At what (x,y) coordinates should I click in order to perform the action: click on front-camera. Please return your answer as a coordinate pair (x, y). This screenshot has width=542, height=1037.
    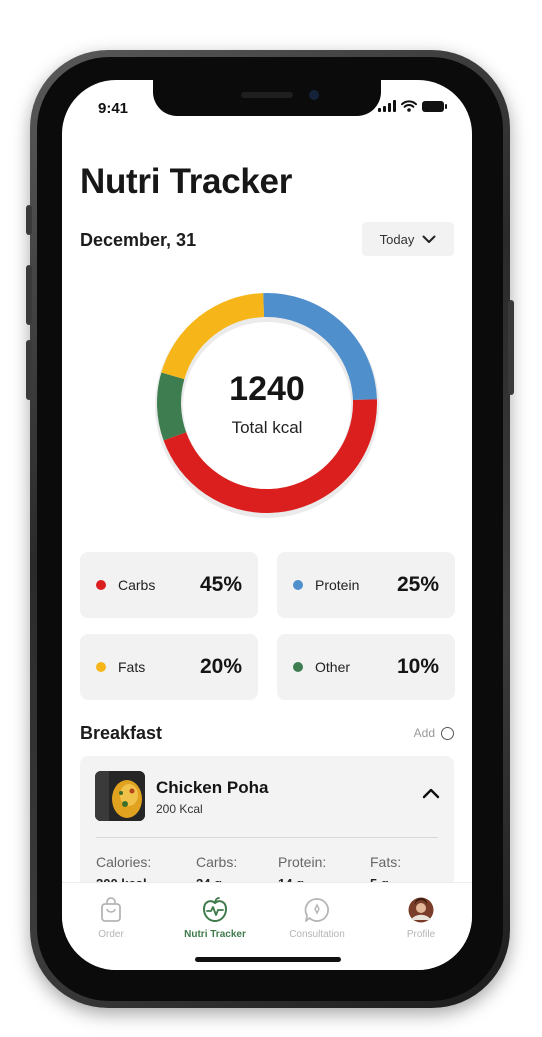
    Looking at the image, I should click on (314, 95).